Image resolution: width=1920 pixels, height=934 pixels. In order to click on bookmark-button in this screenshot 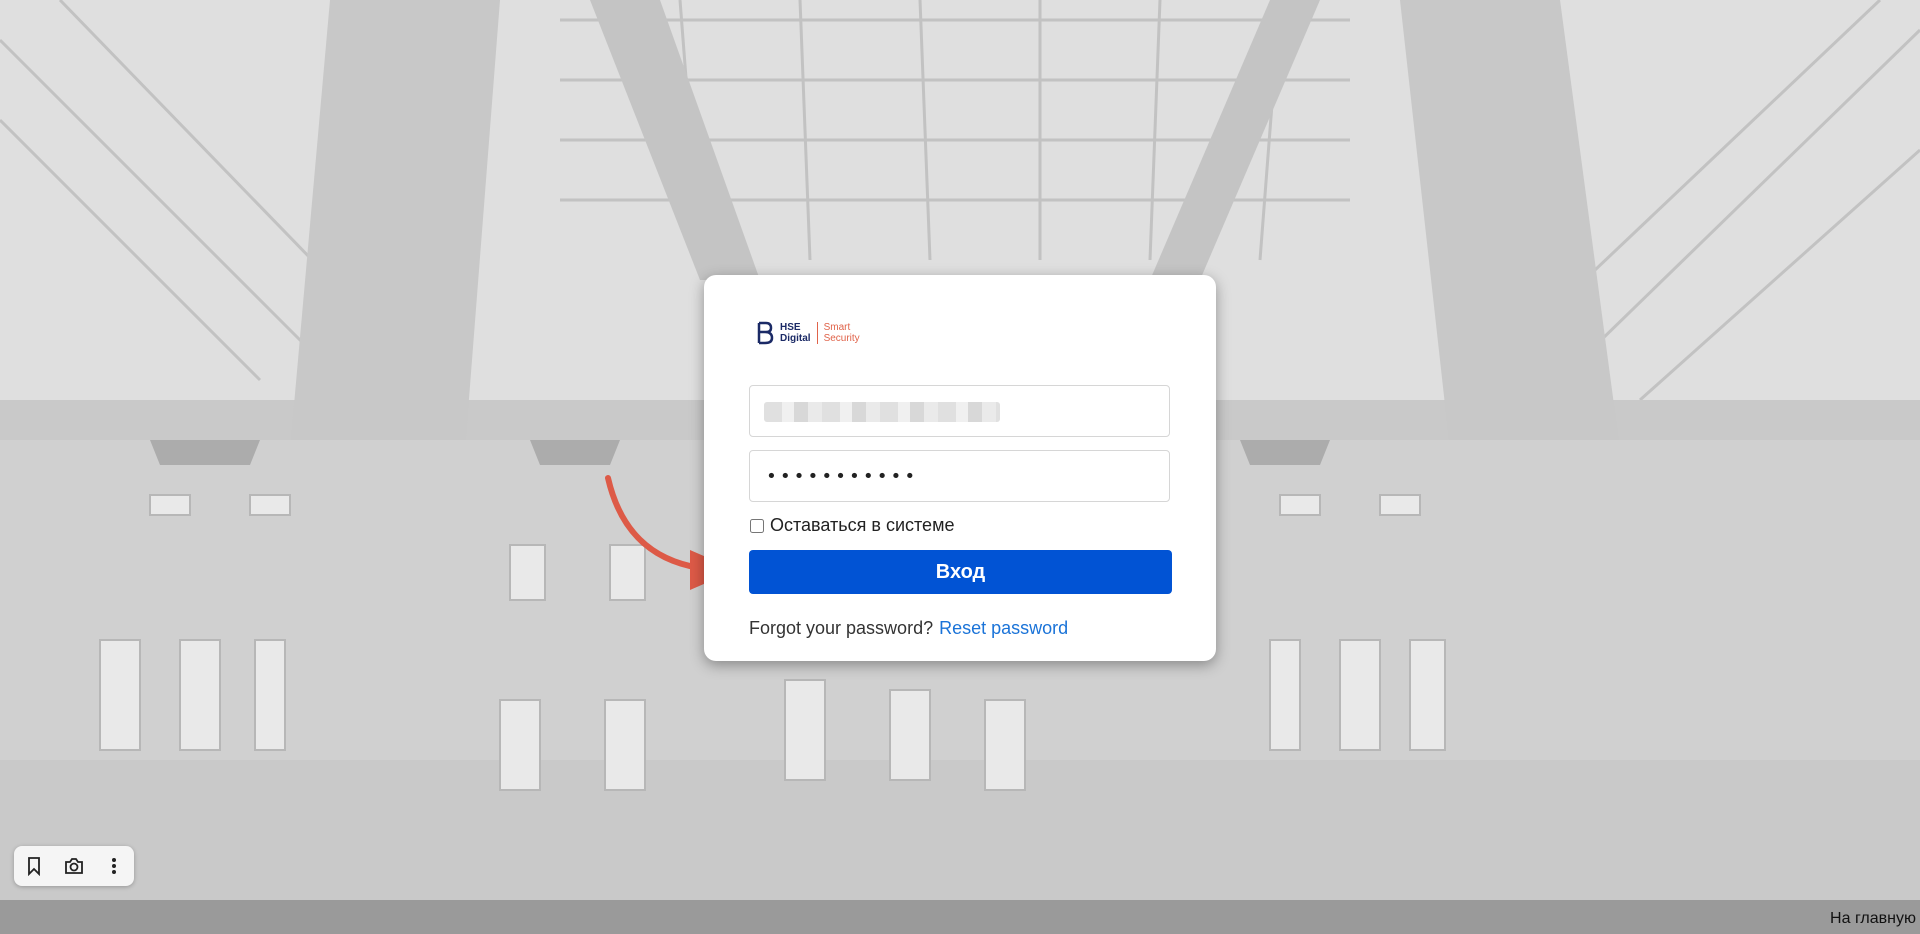, I will do `click(34, 866)`.